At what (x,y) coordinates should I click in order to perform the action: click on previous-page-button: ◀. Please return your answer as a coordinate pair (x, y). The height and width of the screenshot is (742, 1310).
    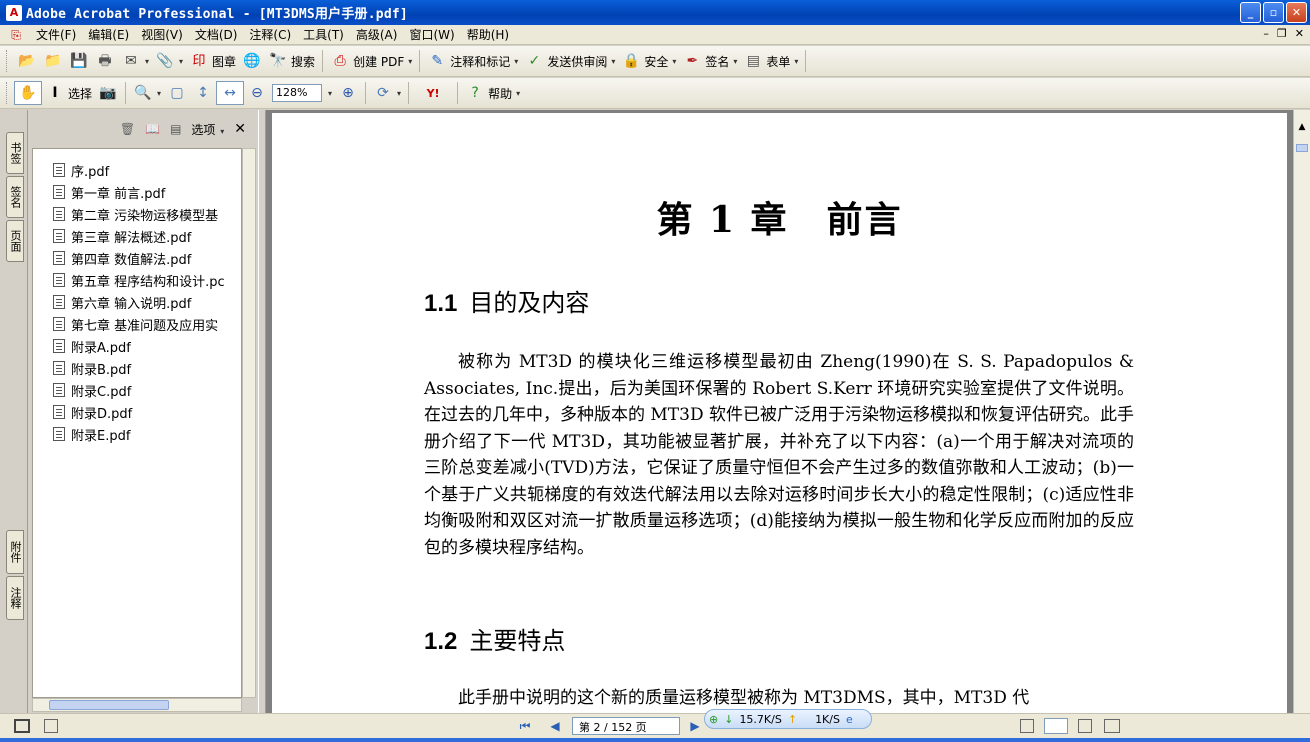
    Looking at the image, I should click on (555, 726).